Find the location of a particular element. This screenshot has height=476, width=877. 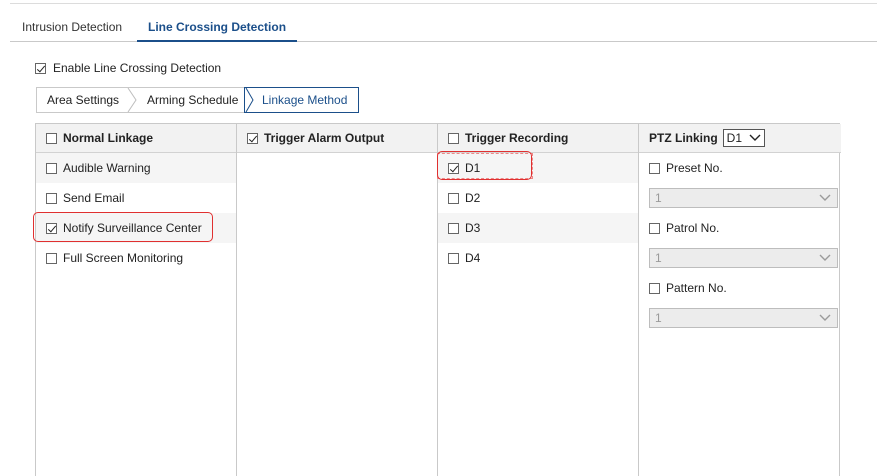

d2-label: D2 is located at coordinates (473, 198).